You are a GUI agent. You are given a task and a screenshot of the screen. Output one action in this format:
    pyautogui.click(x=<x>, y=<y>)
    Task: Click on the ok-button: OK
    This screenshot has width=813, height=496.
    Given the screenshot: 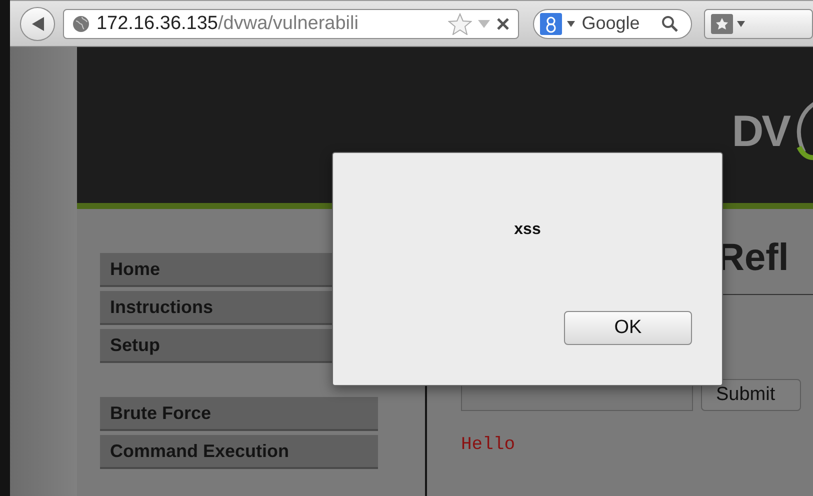 What is the action you would take?
    pyautogui.click(x=628, y=328)
    